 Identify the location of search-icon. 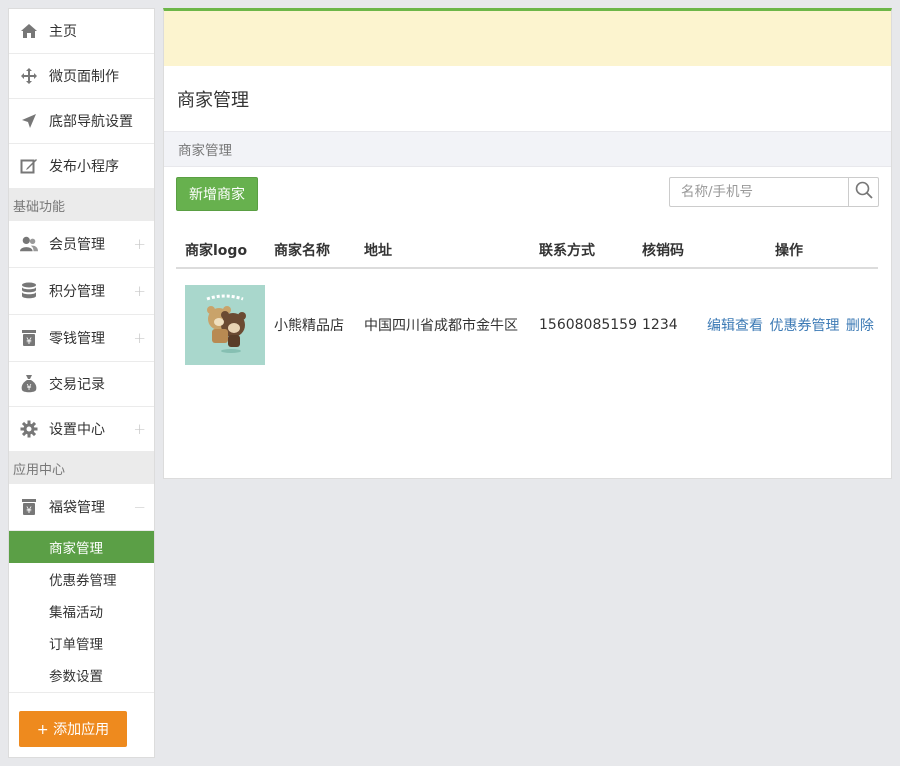
(864, 192).